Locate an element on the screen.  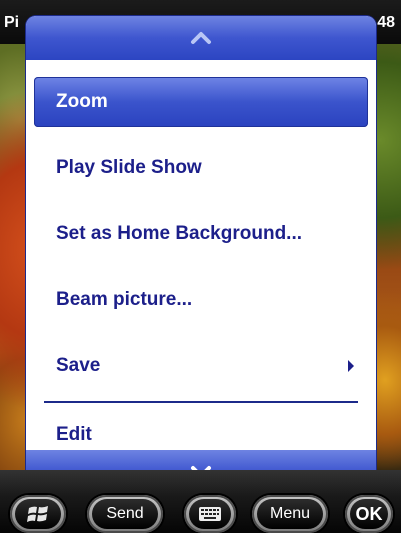
menu-item-play-slide-show: Play Slide Show is located at coordinates (201, 168).